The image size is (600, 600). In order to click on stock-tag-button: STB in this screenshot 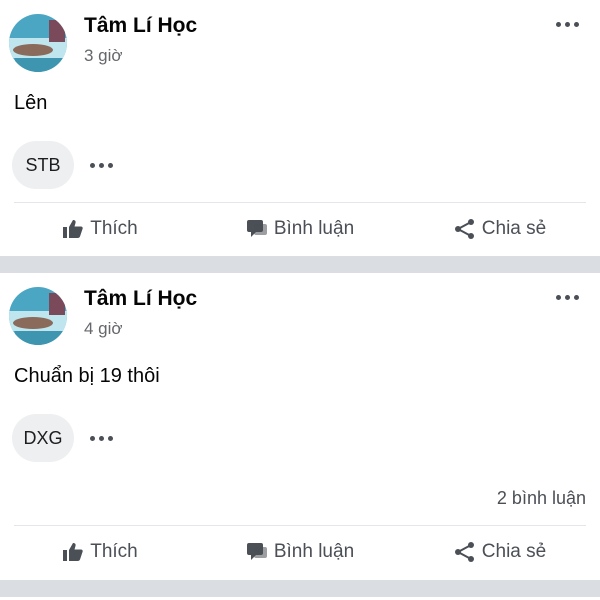, I will do `click(43, 165)`.